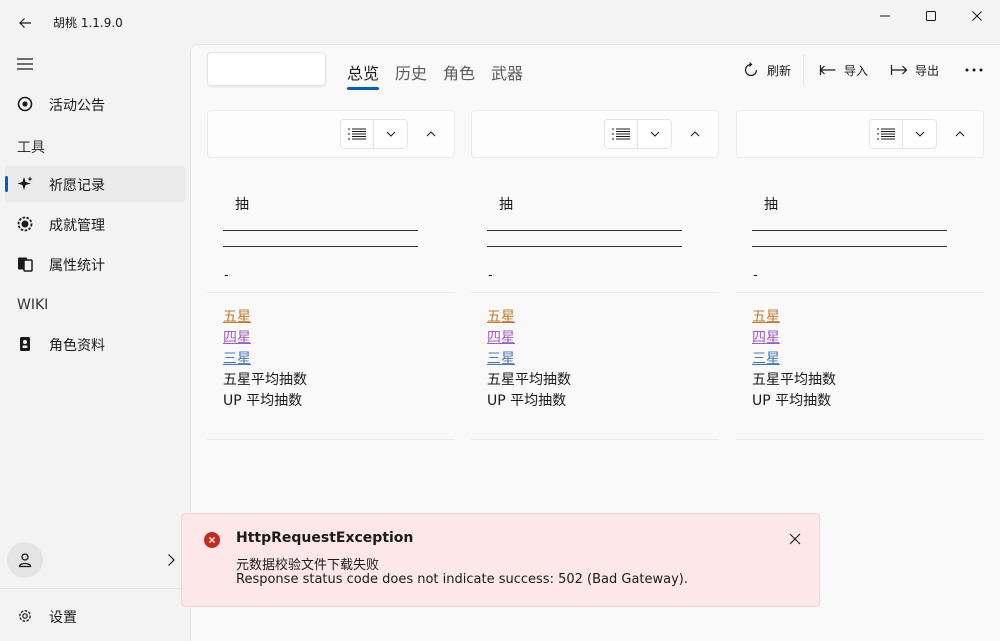 The image size is (1000, 641). I want to click on sidebar-item-achievements: 成就管理, so click(95, 224).